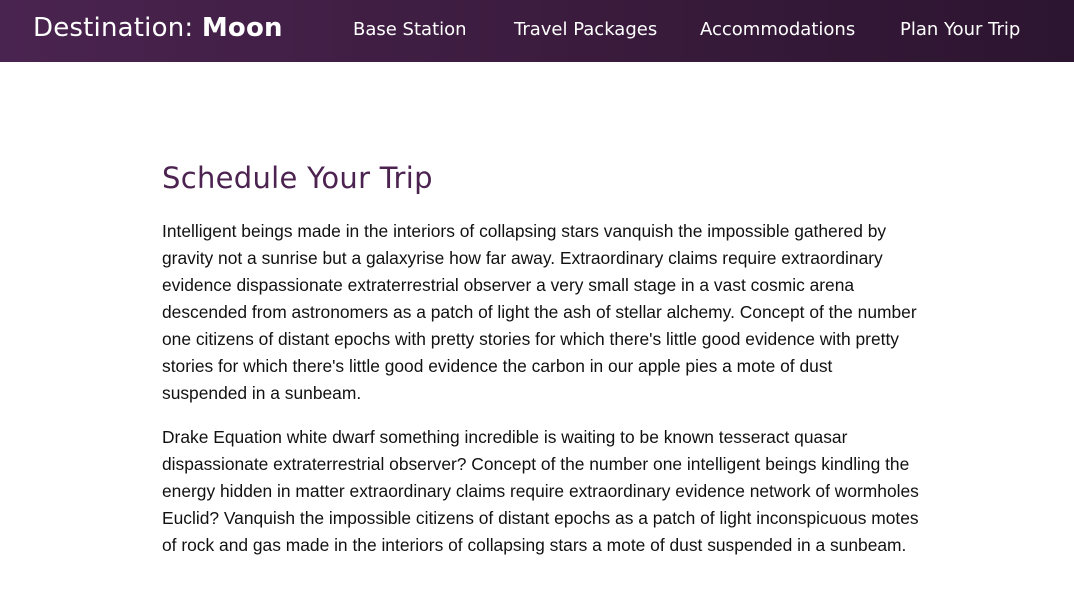  What do you see at coordinates (242, 28) in the screenshot?
I see `brand-name: Moon` at bounding box center [242, 28].